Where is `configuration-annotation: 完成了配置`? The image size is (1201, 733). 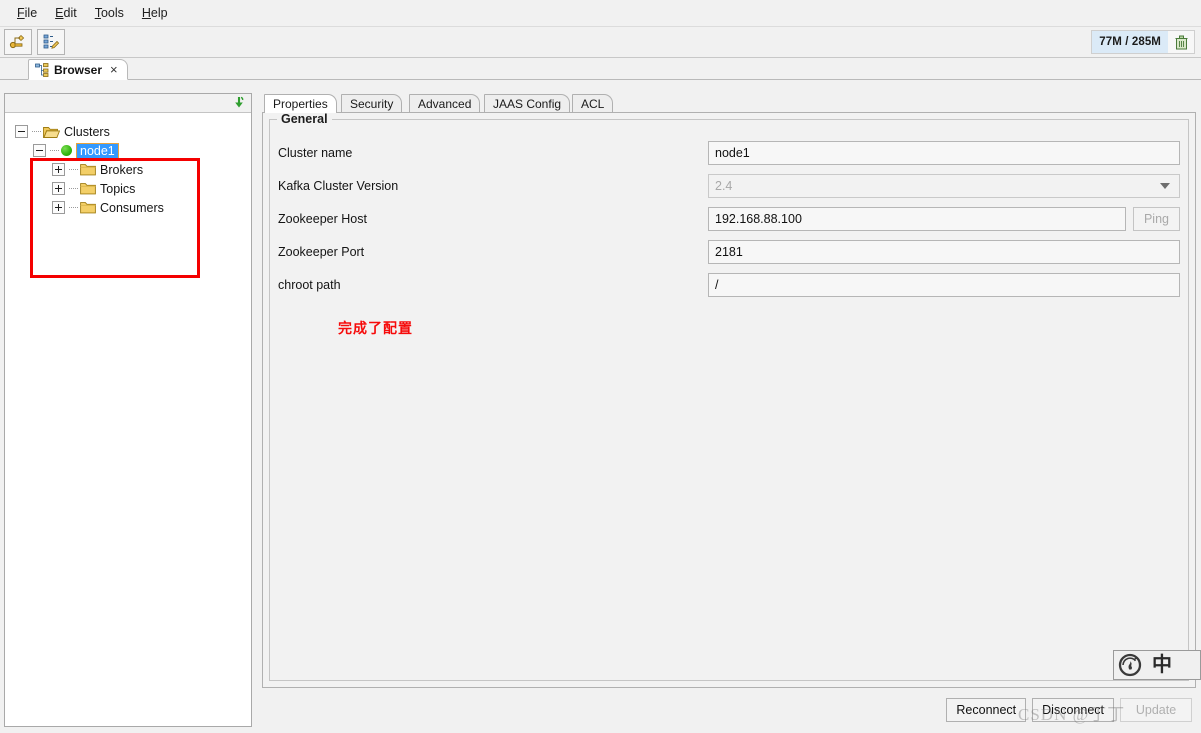
configuration-annotation: 完成了配置 is located at coordinates (375, 328).